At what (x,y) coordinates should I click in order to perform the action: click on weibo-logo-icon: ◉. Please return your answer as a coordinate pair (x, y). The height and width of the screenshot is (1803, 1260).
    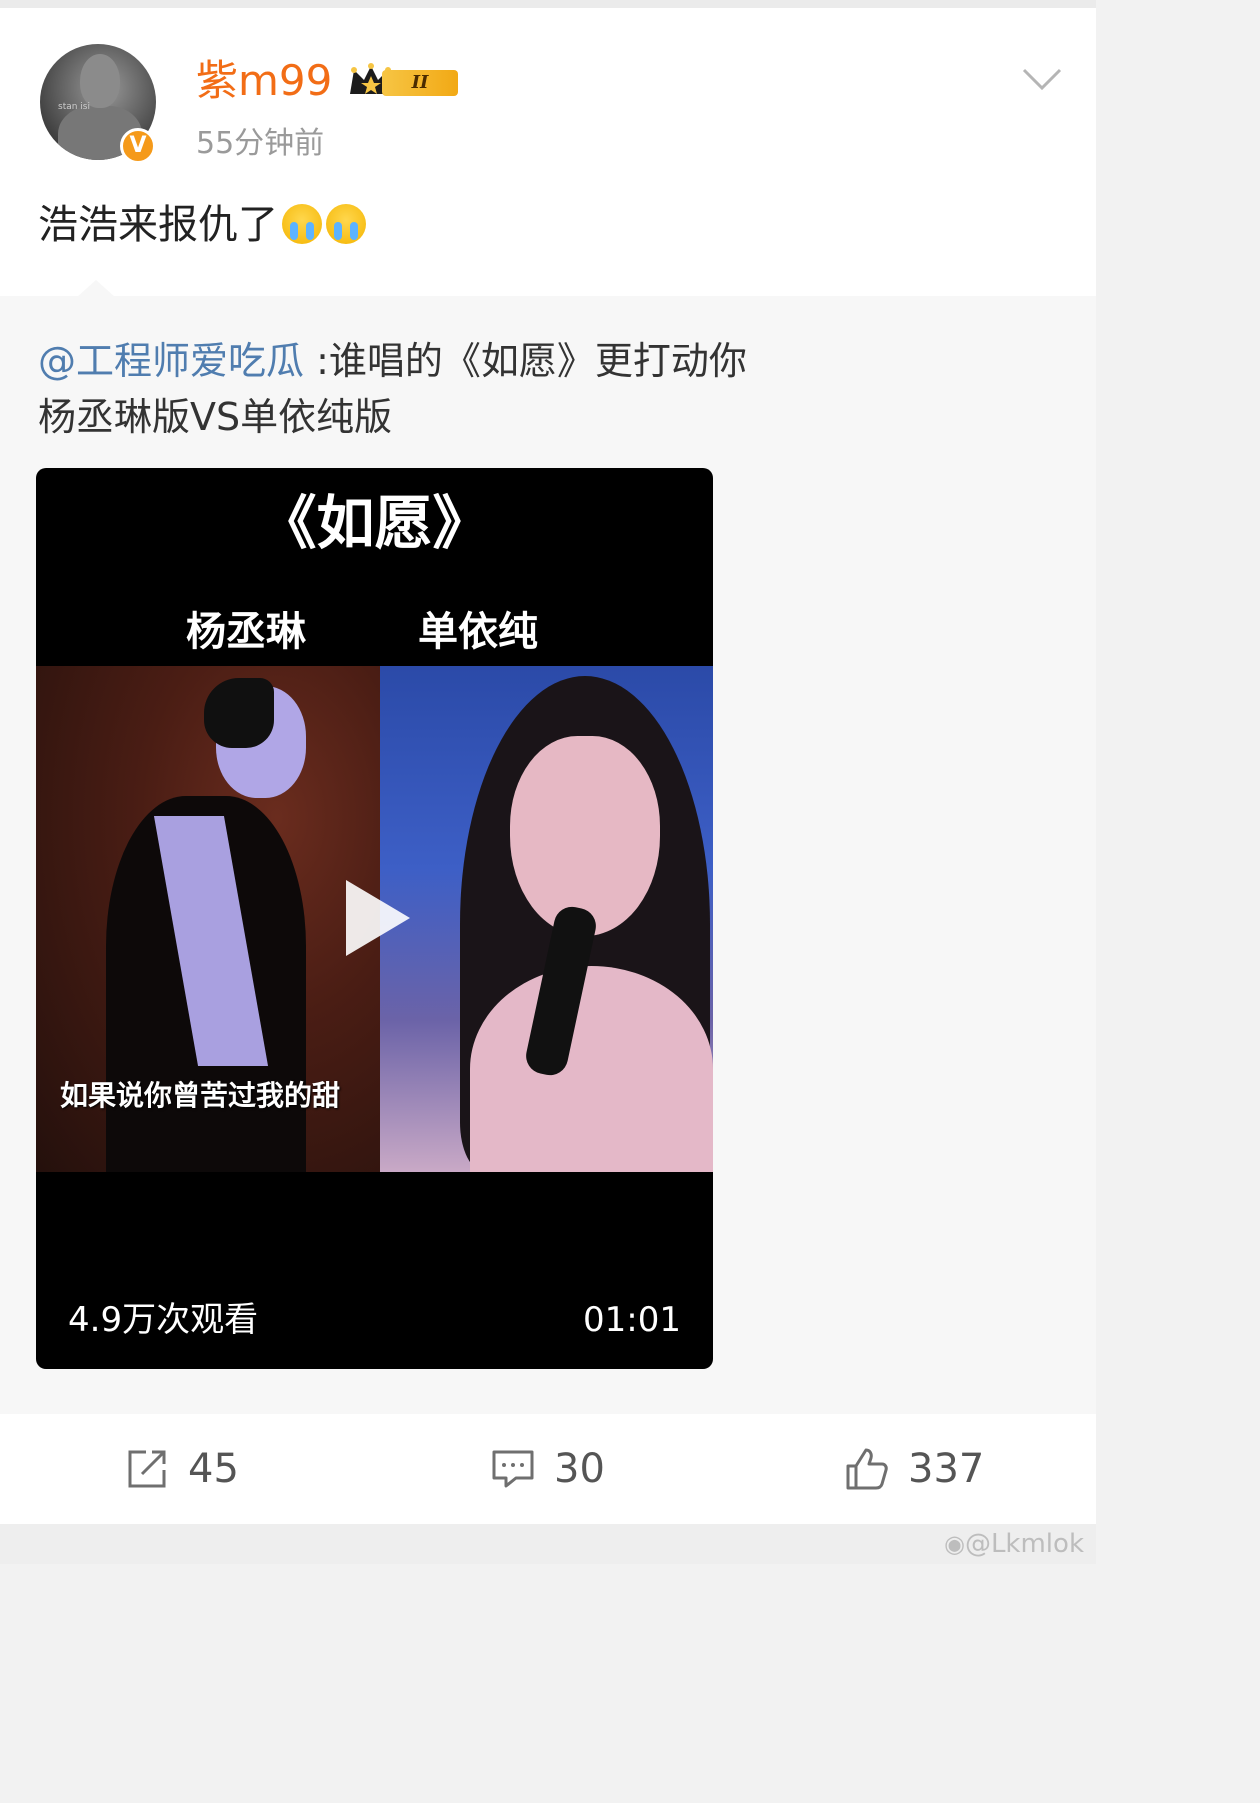
    Looking at the image, I should click on (954, 1544).